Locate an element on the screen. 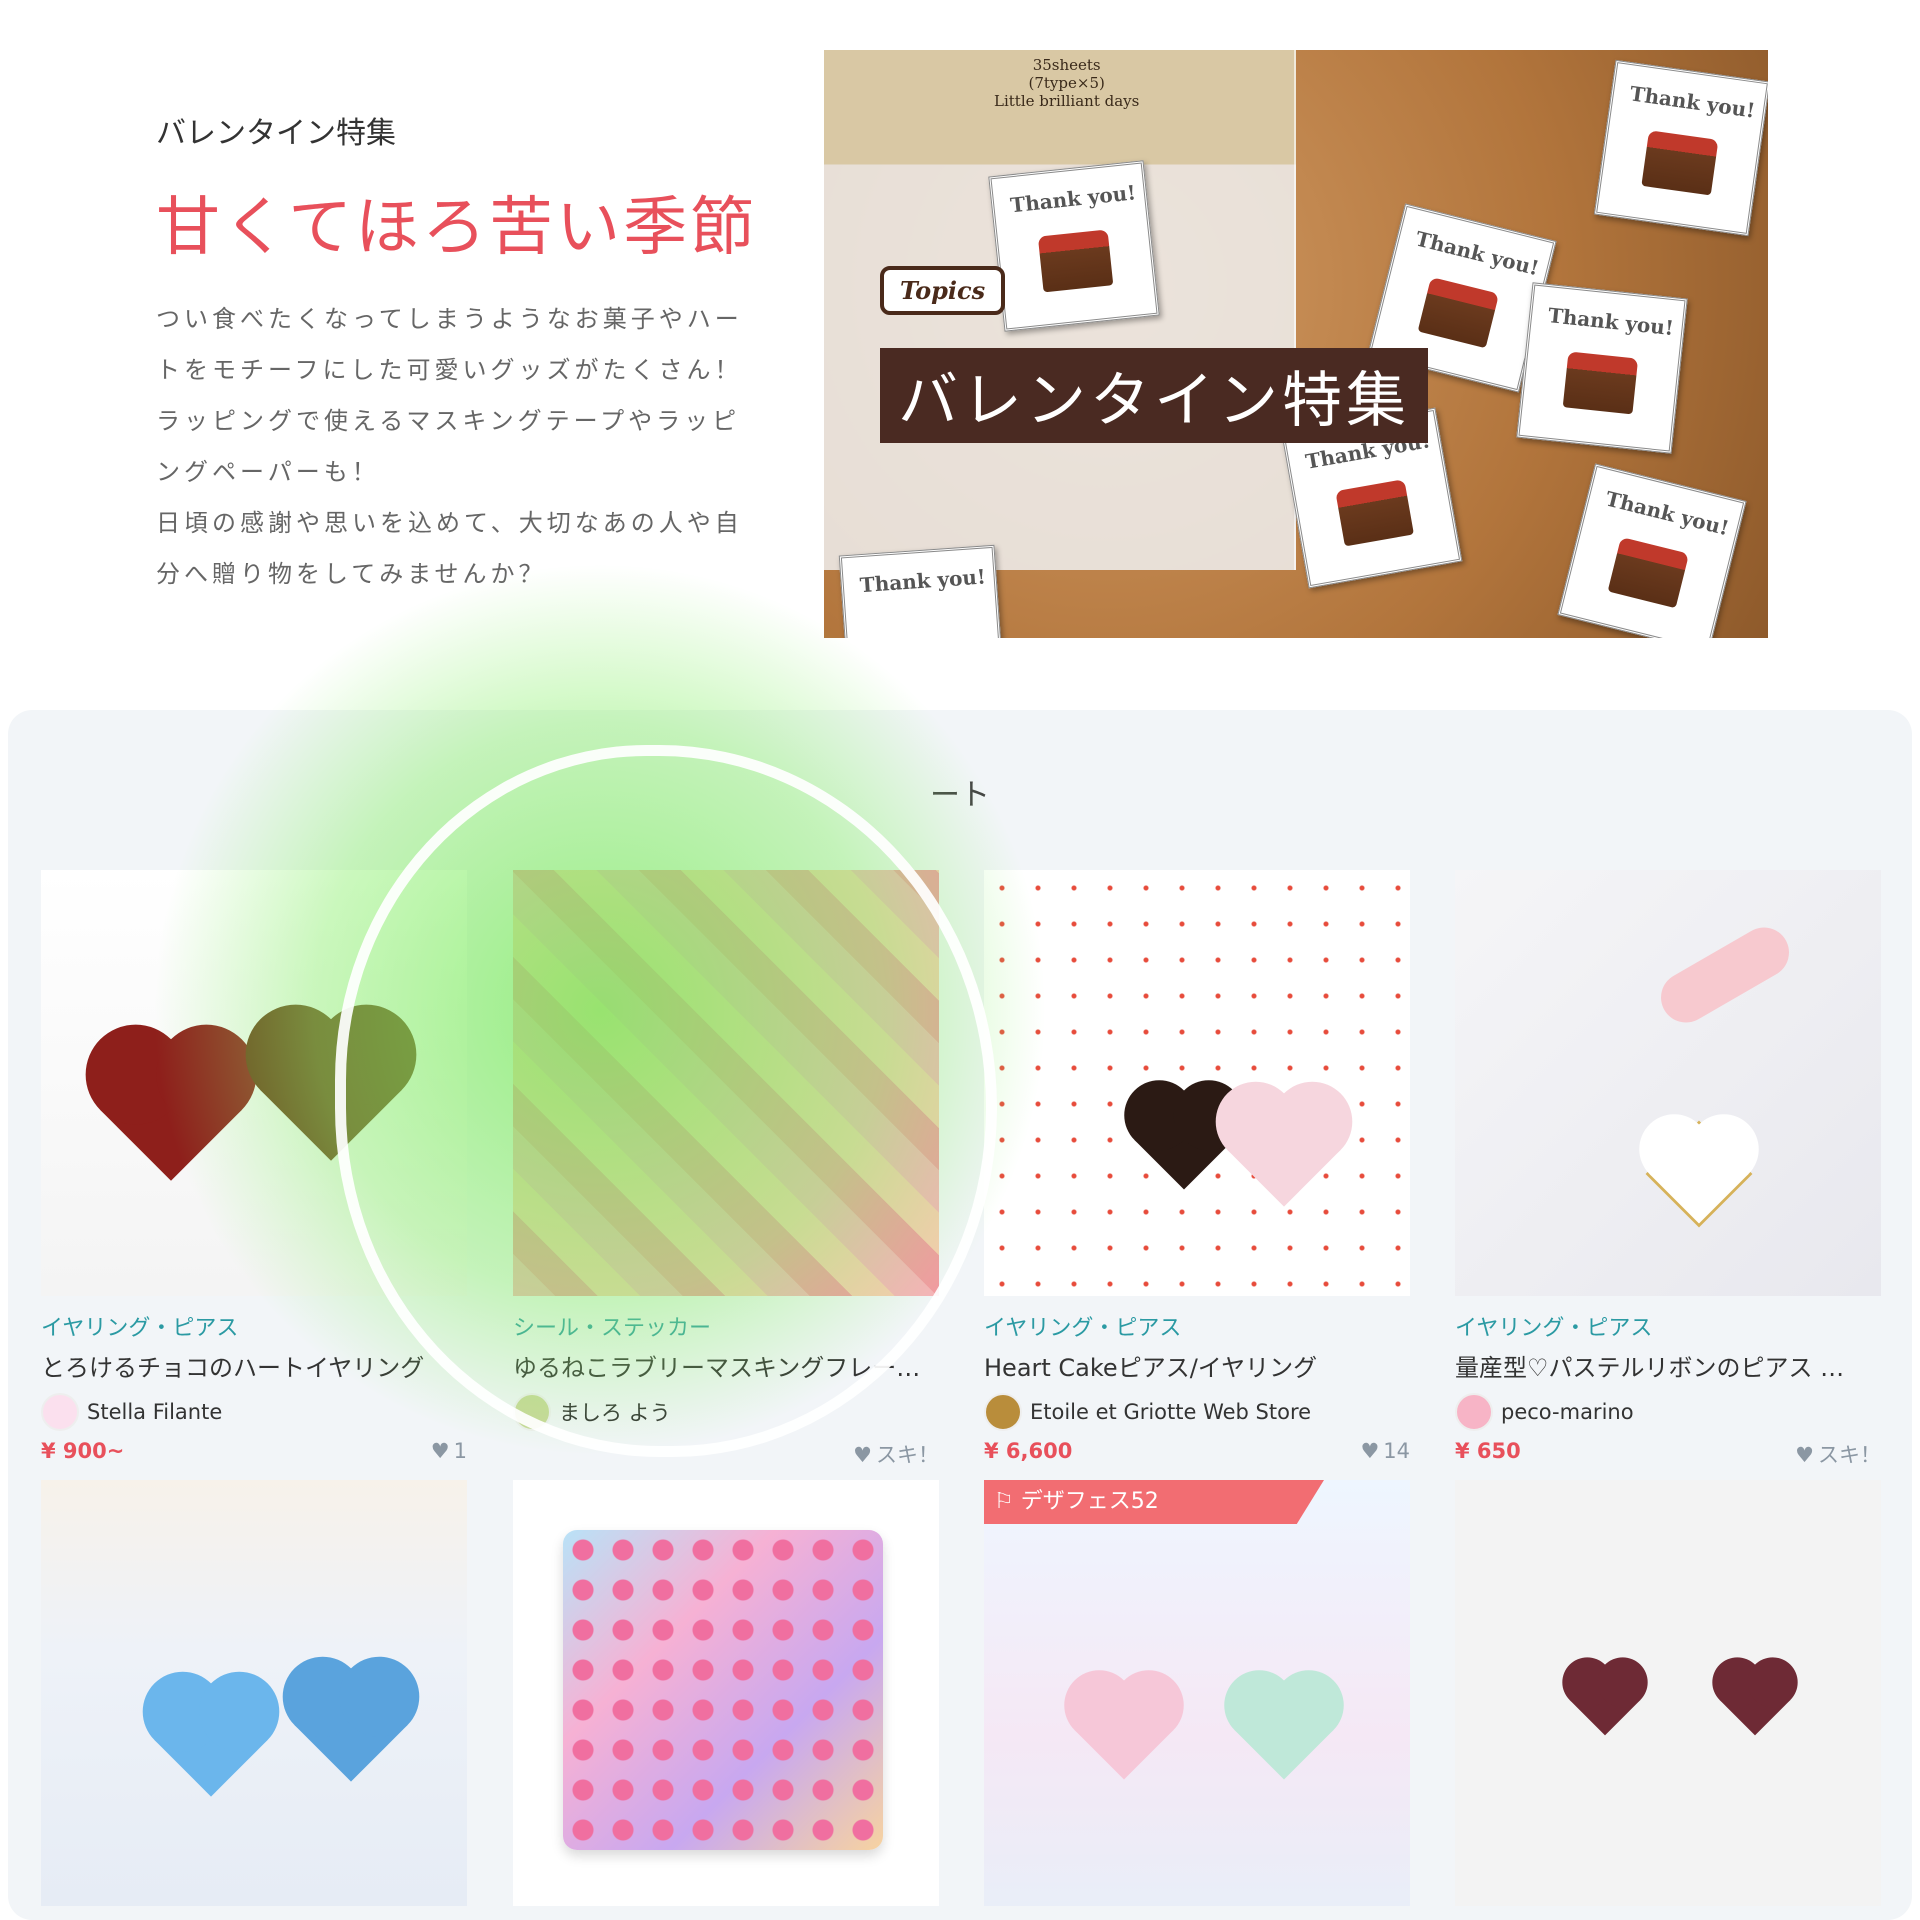 The image size is (1920, 1920). heart-cake-shape is located at coordinates (1284, 1150).